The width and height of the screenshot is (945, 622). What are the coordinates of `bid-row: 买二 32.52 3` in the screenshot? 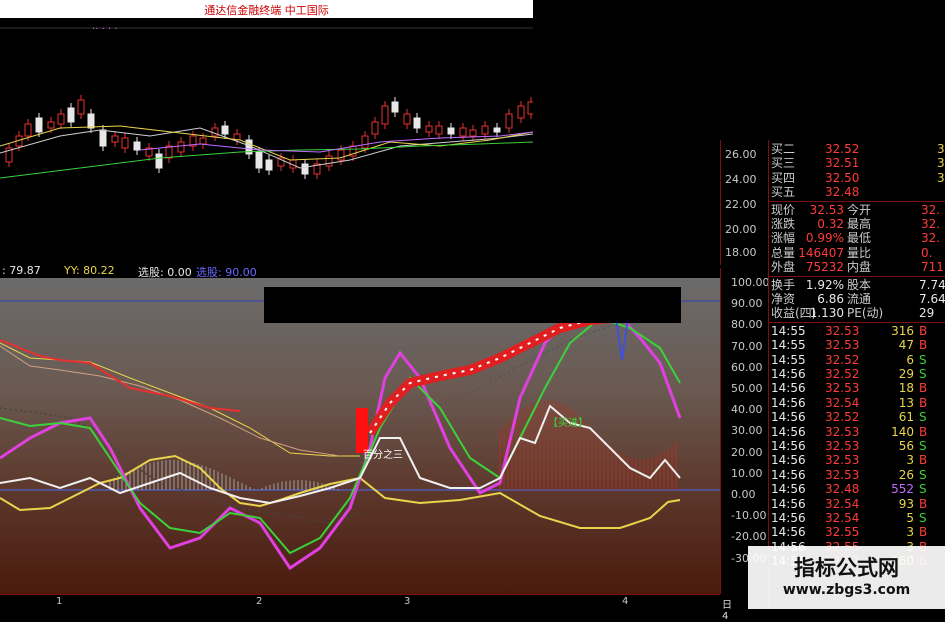 It's located at (857, 149).